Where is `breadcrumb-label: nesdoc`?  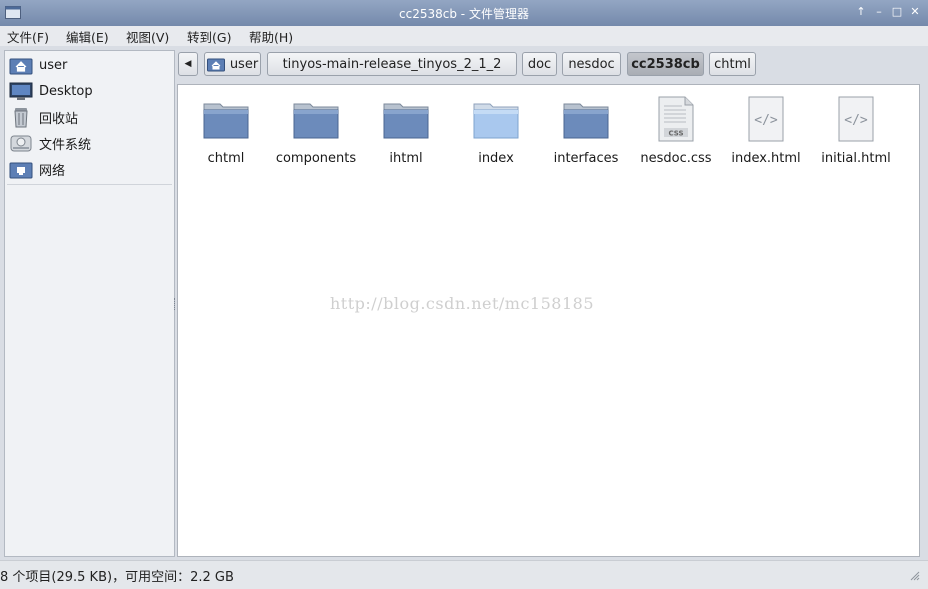 breadcrumb-label: nesdoc is located at coordinates (591, 64).